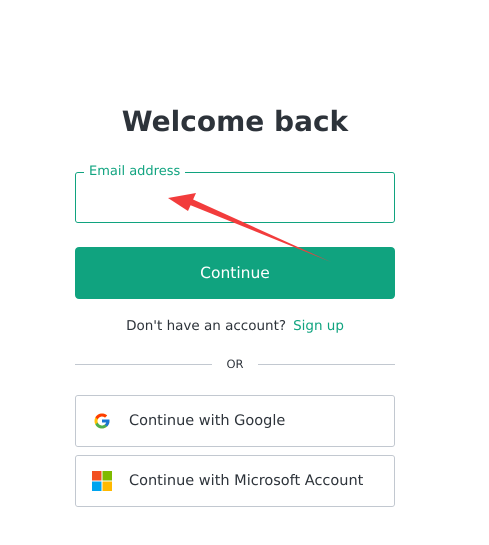  What do you see at coordinates (235, 122) in the screenshot?
I see `page-title: Welcome back` at bounding box center [235, 122].